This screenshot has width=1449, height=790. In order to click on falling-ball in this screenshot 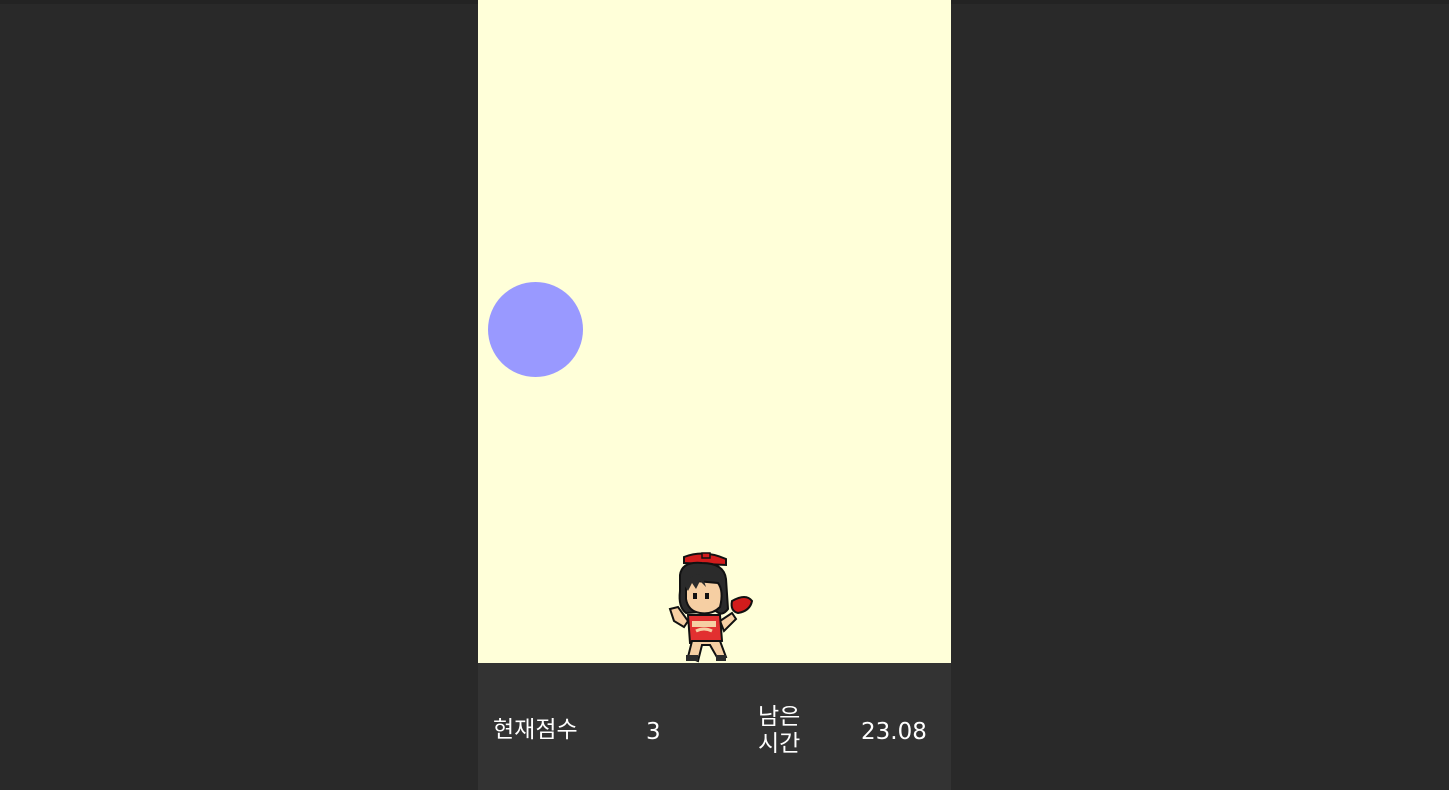, I will do `click(535, 329)`.